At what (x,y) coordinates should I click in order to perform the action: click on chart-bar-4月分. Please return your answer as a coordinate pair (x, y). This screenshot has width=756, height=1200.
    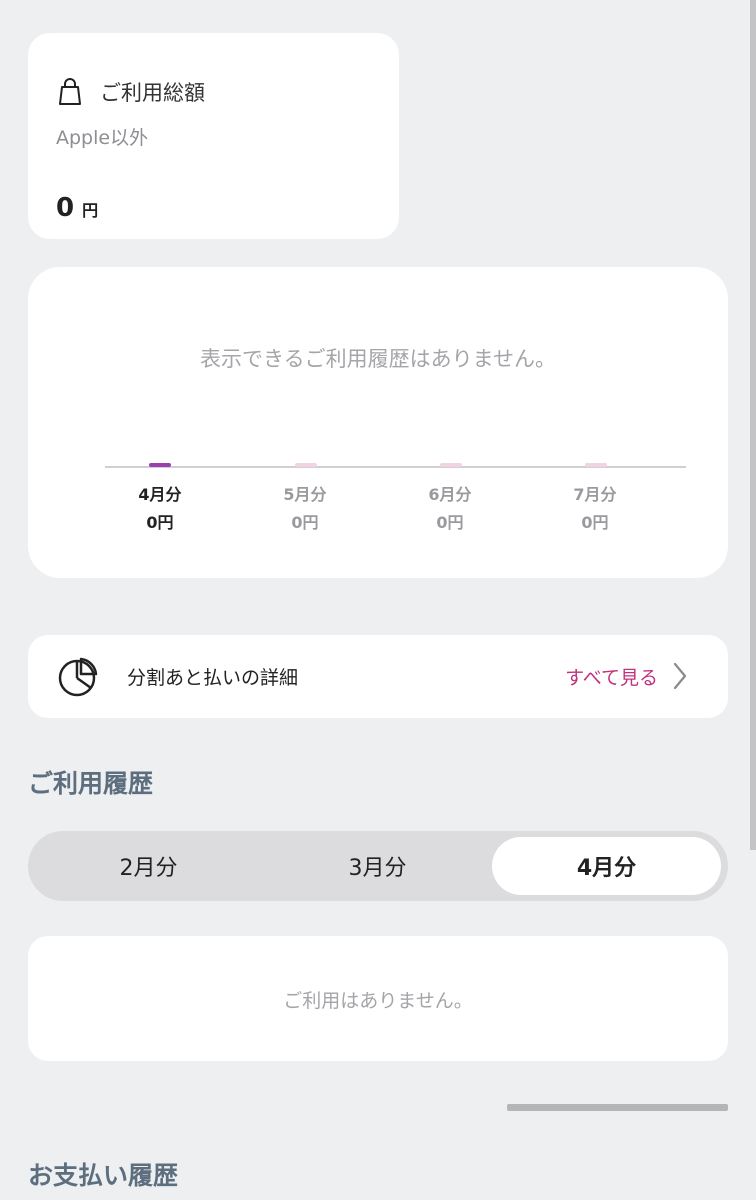
    Looking at the image, I should click on (160, 465).